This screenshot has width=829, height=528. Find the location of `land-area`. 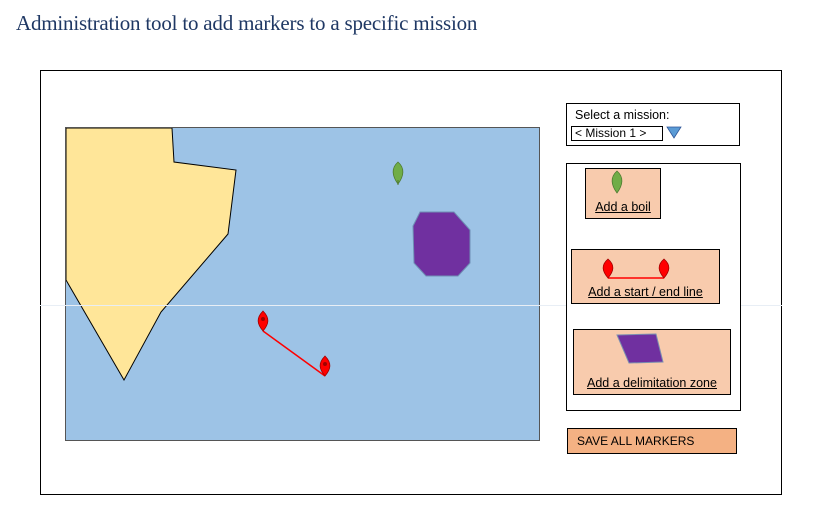

land-area is located at coordinates (151, 255).